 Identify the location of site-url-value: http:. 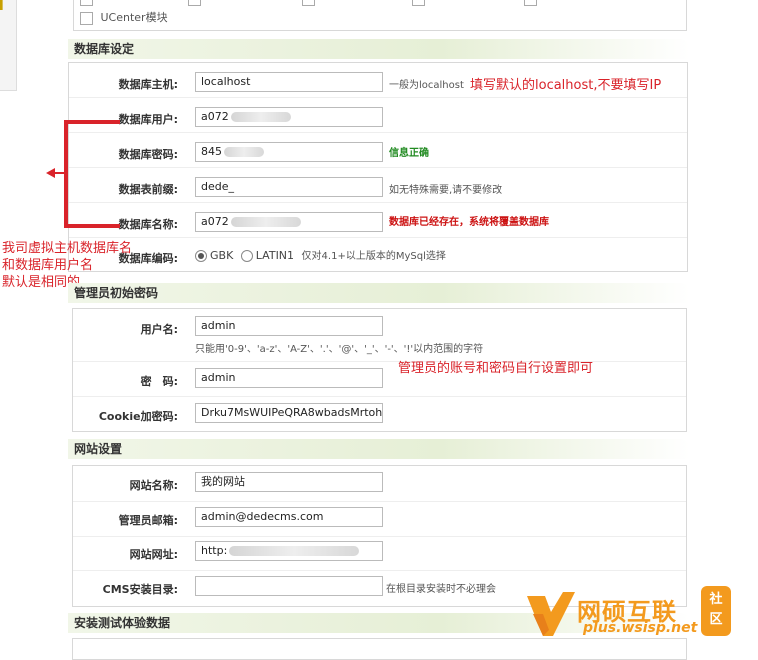
(214, 550).